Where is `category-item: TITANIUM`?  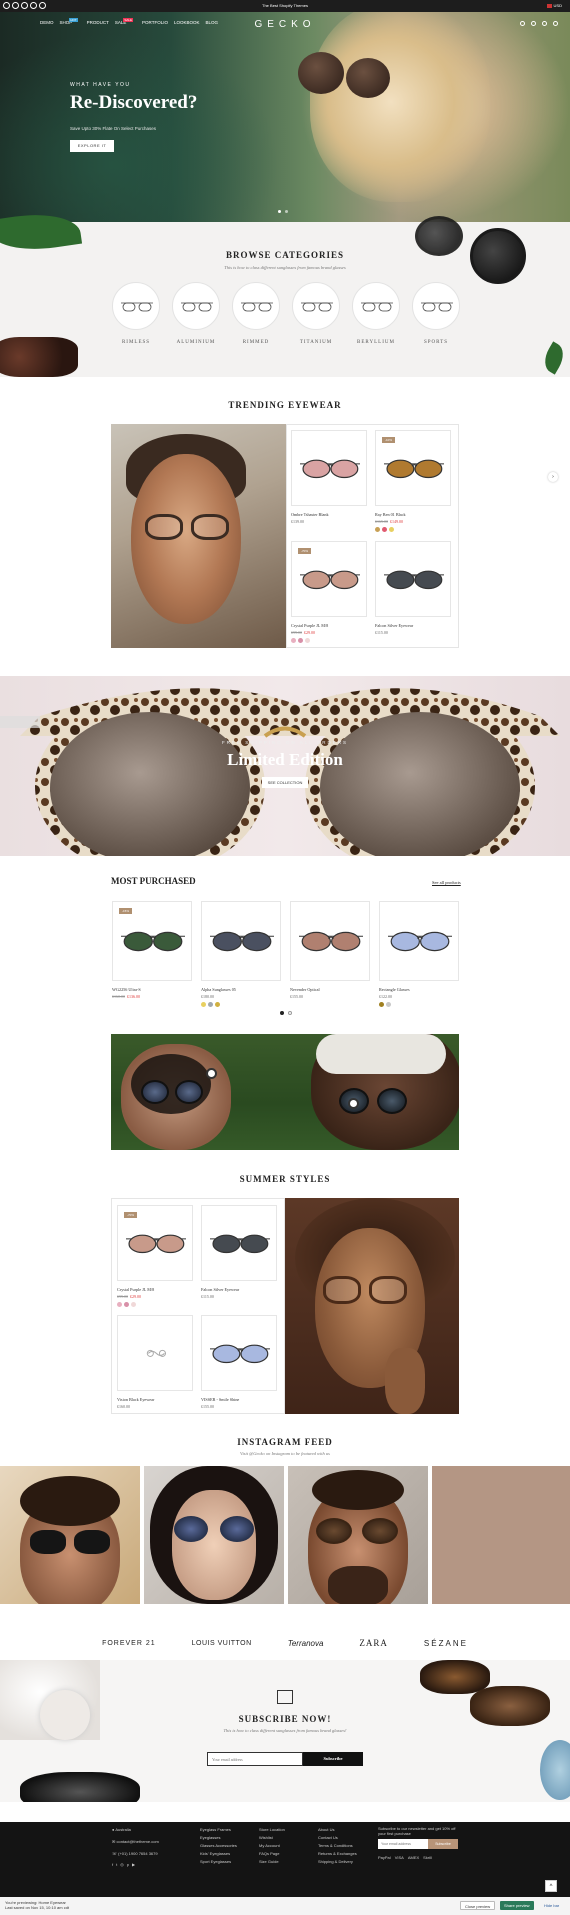 category-item: TITANIUM is located at coordinates (316, 313).